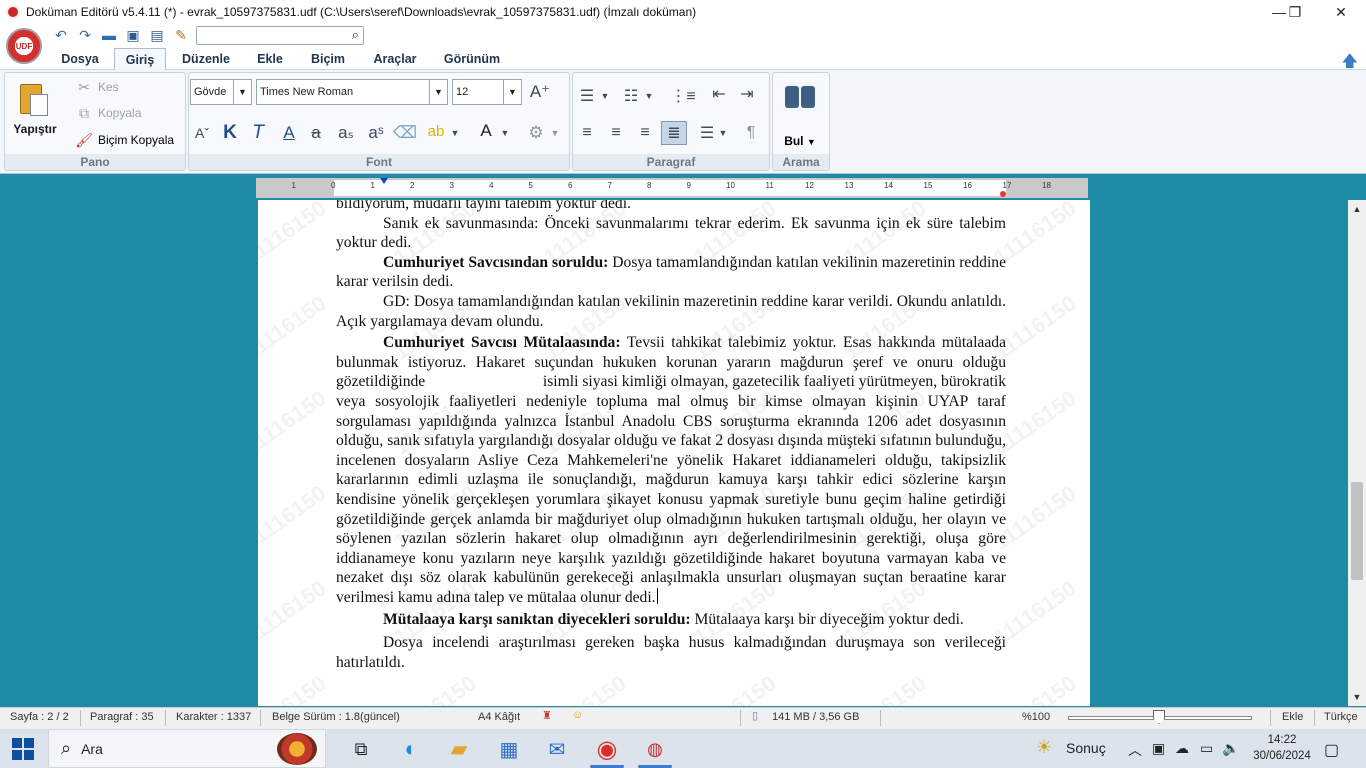  What do you see at coordinates (547, 715) in the screenshot?
I see `user-icon: ♜` at bounding box center [547, 715].